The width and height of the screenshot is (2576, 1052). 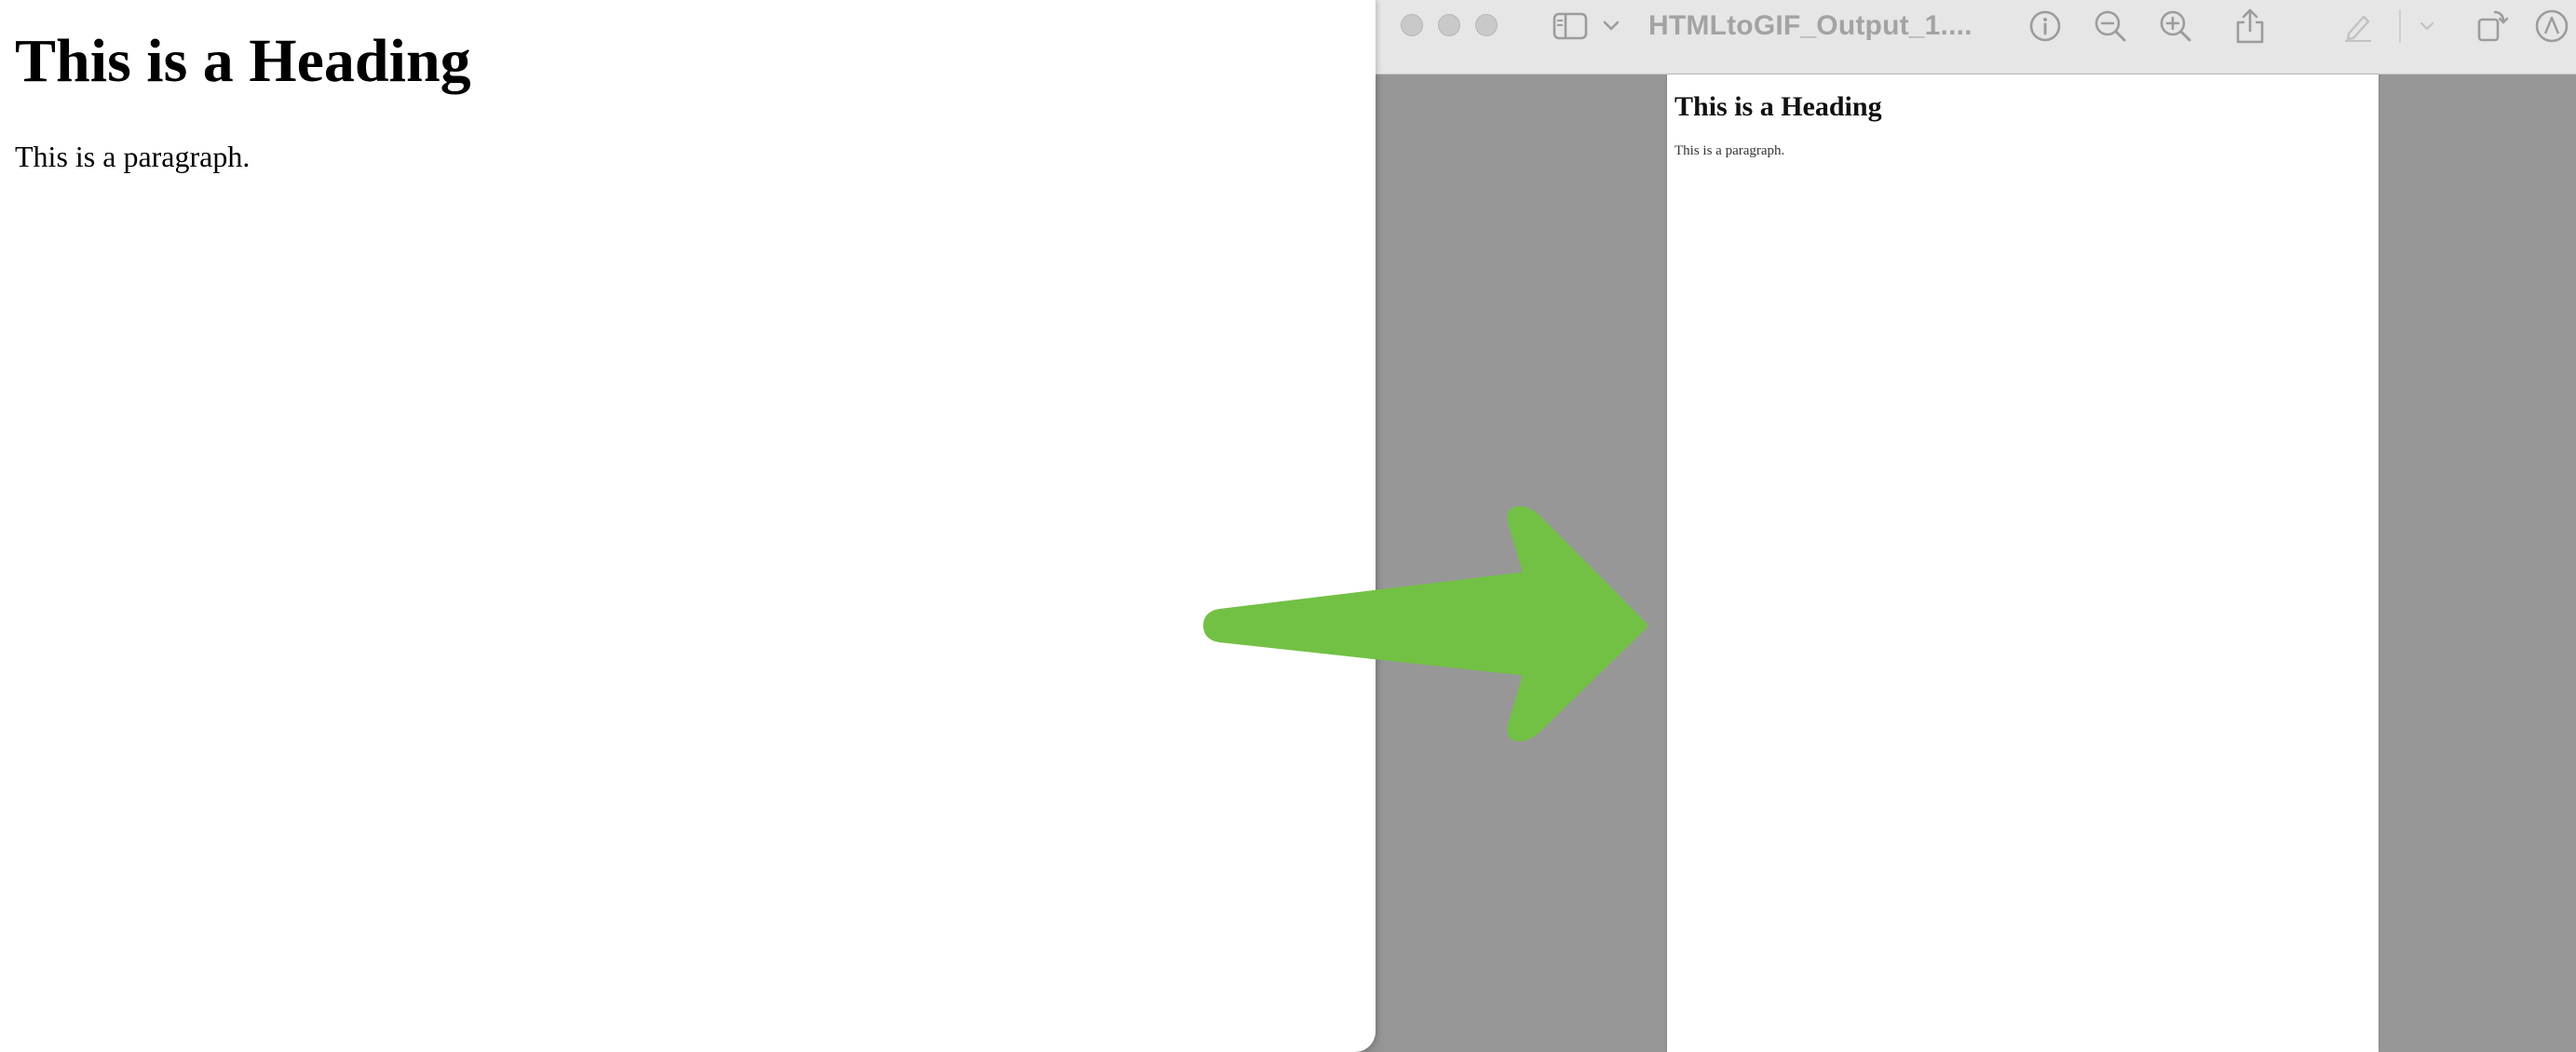 I want to click on sidebar-icon, so click(x=1570, y=26).